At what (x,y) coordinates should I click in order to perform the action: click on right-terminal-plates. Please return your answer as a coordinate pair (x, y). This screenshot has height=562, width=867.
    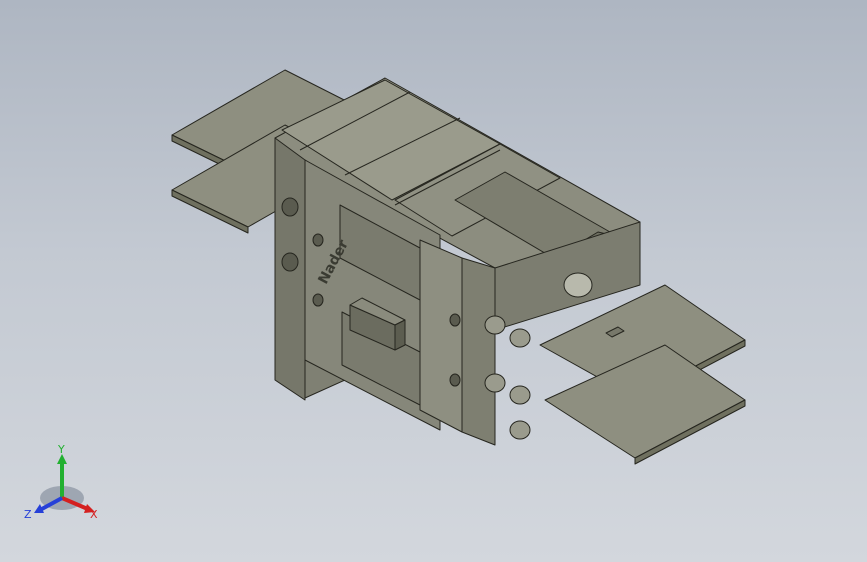
    Looking at the image, I should click on (642, 374).